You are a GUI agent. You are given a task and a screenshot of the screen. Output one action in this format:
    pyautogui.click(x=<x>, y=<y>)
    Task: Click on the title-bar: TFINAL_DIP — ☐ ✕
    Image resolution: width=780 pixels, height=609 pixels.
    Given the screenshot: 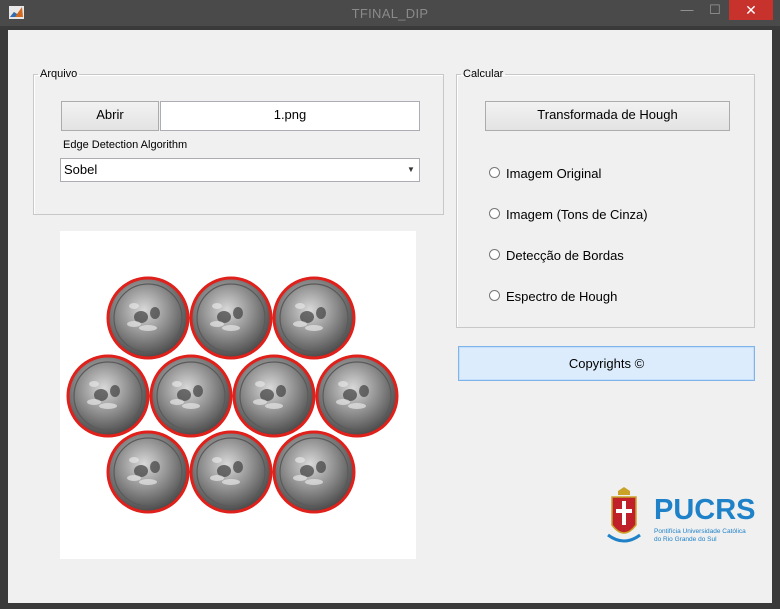 What is the action you would take?
    pyautogui.click(x=390, y=13)
    